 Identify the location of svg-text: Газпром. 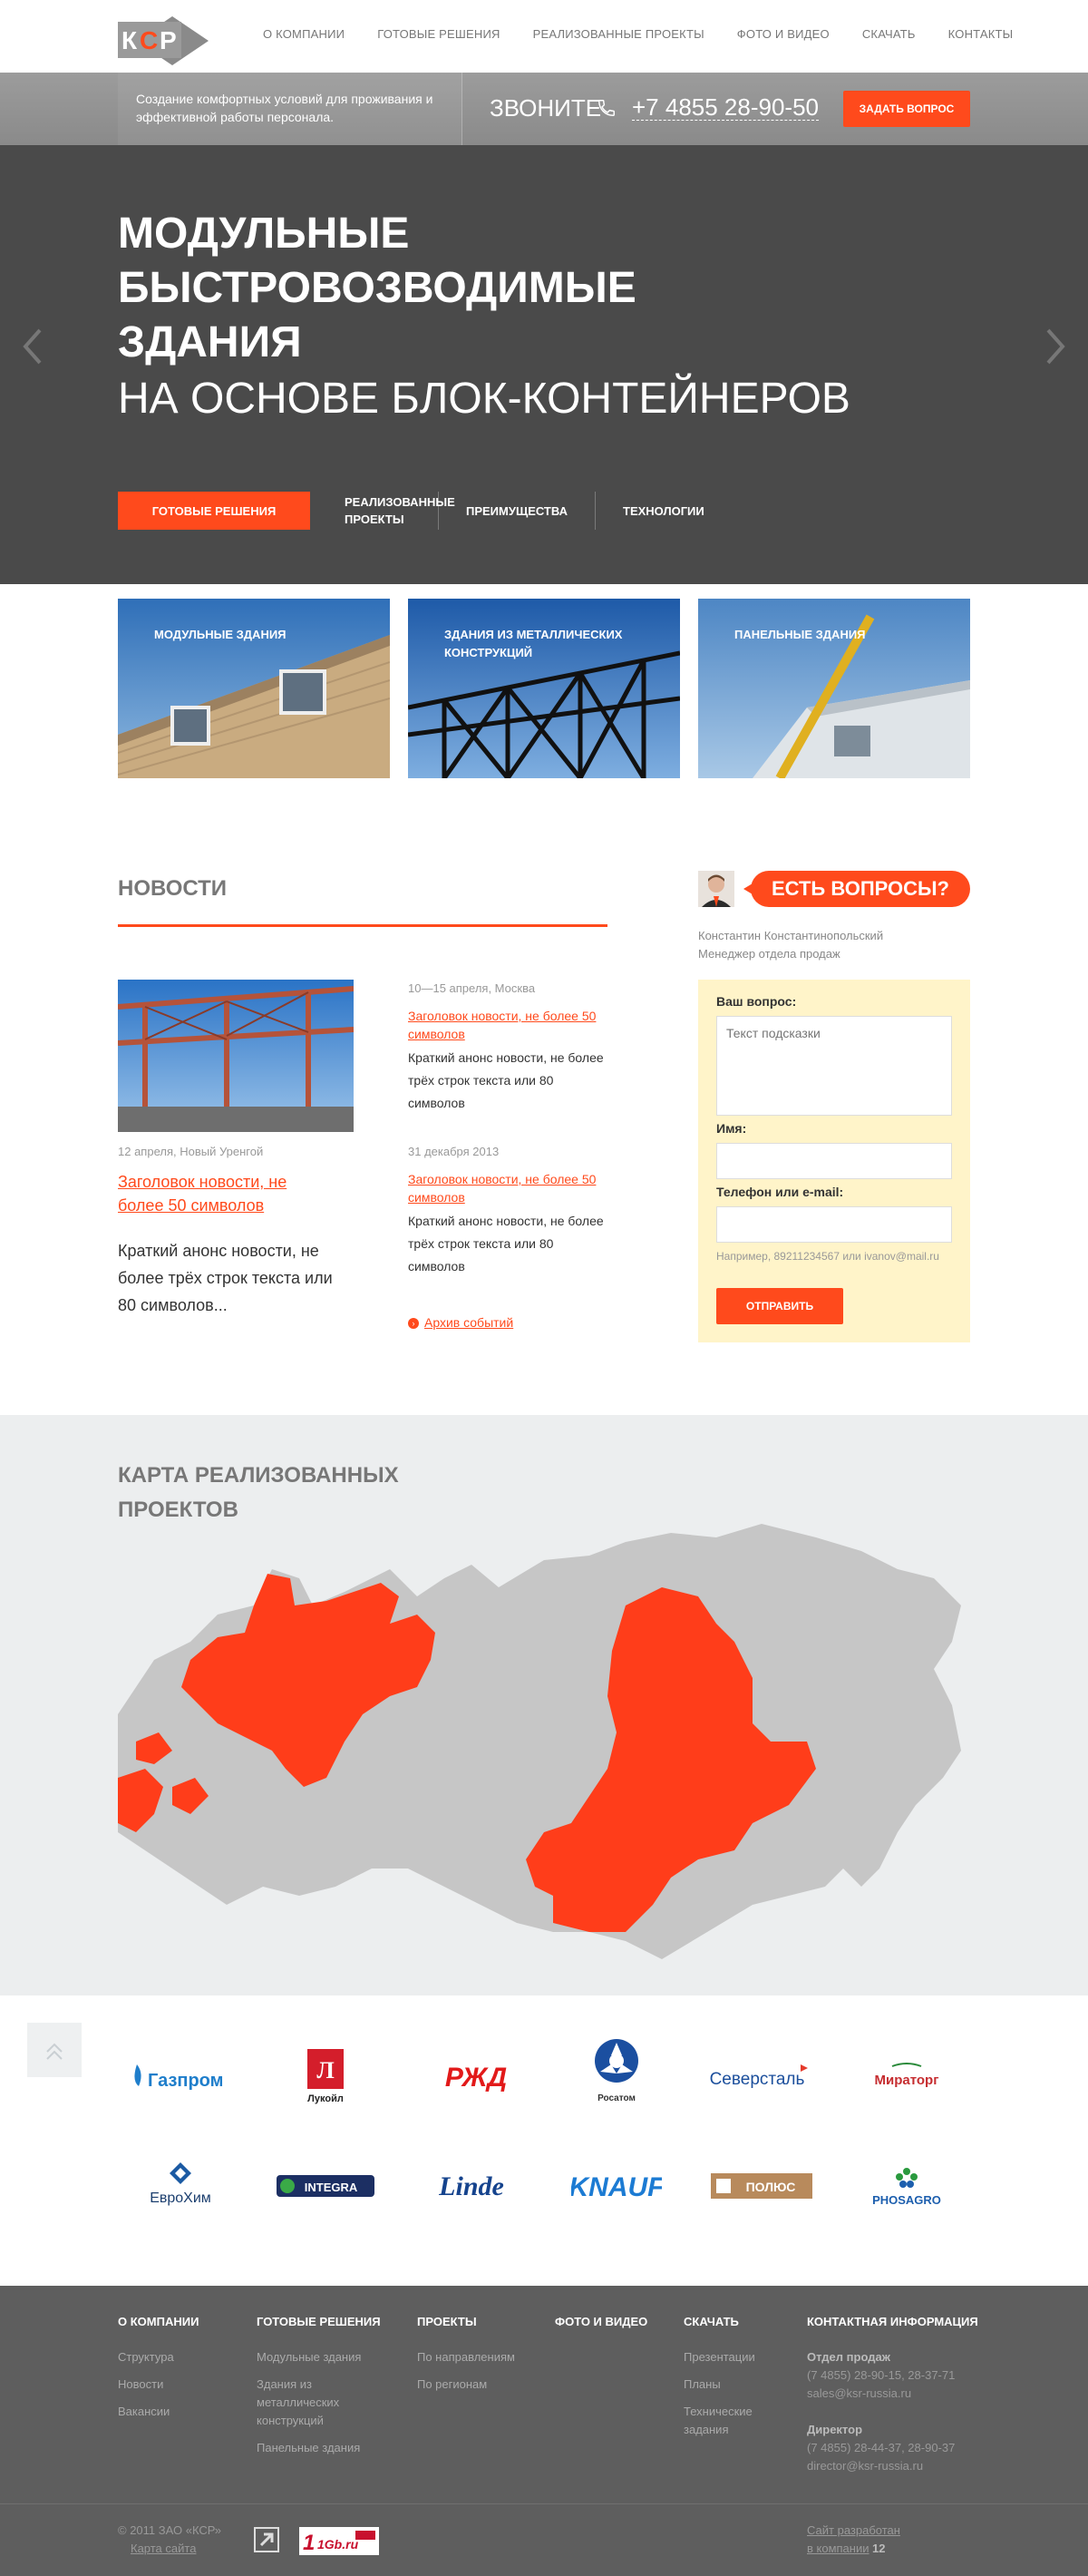
(186, 2081).